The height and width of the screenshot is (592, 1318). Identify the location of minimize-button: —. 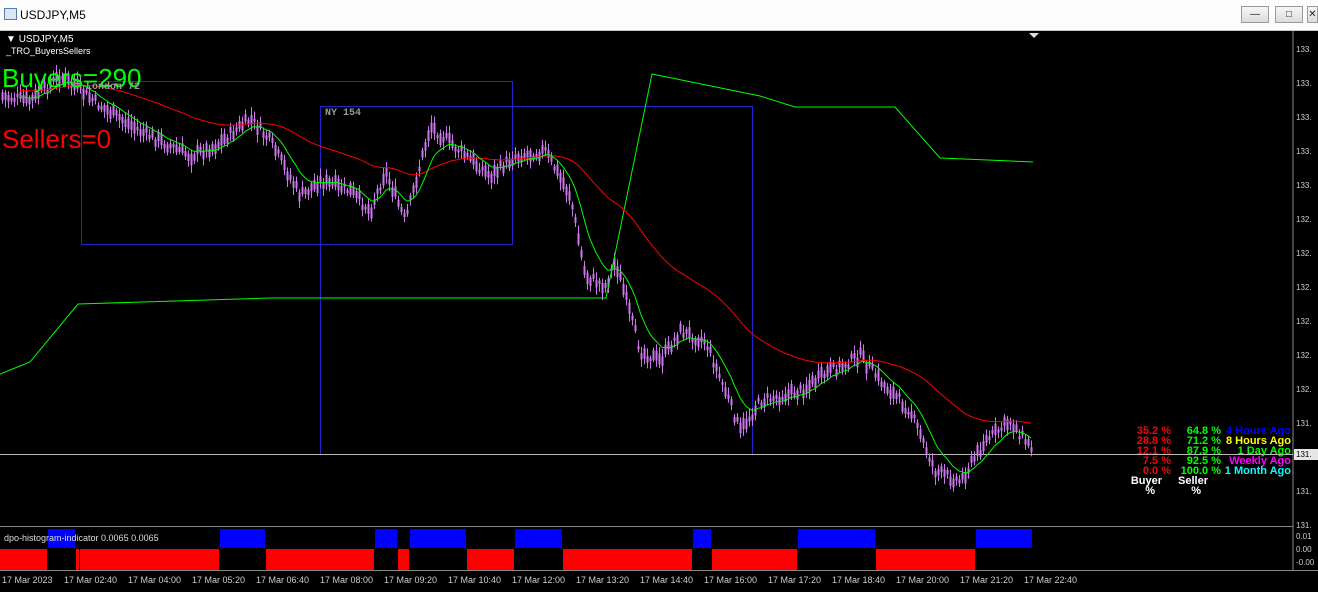
(1255, 14).